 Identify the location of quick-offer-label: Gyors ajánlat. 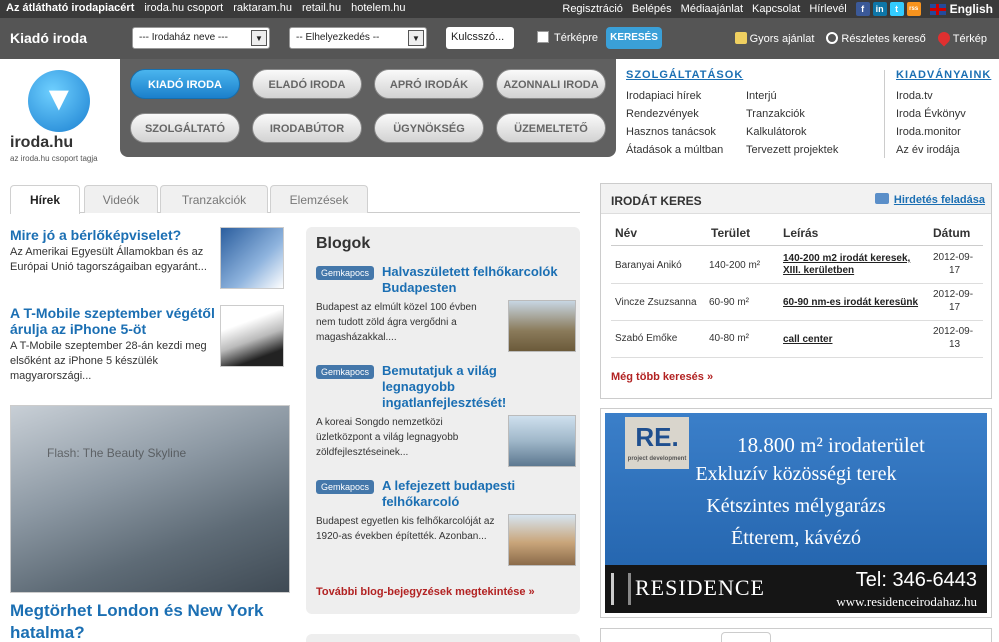
(782, 39).